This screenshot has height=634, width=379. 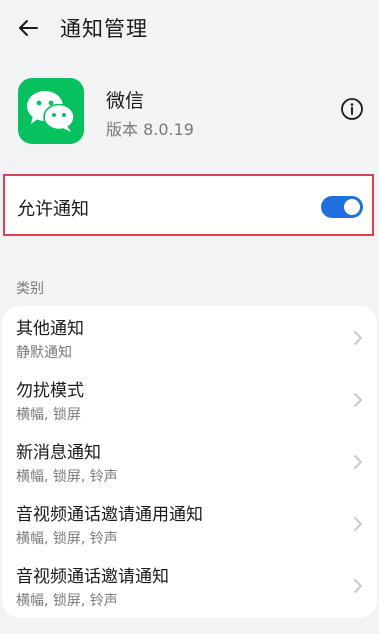 What do you see at coordinates (50, 329) in the screenshot?
I see `list-item-title: 其他通知` at bounding box center [50, 329].